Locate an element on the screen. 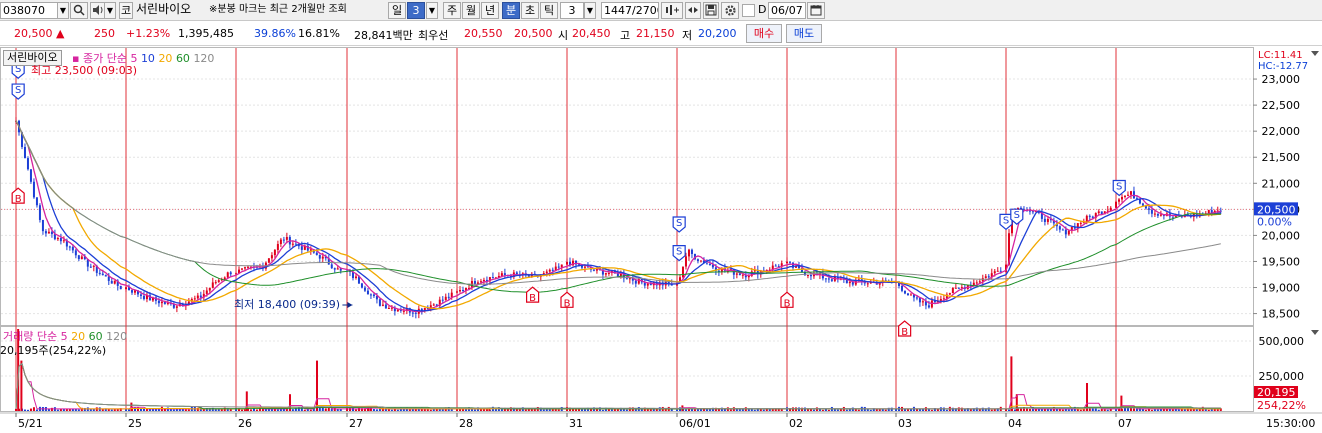 This screenshot has height=433, width=1322. period-month-button: 월 is located at coordinates (471, 10).